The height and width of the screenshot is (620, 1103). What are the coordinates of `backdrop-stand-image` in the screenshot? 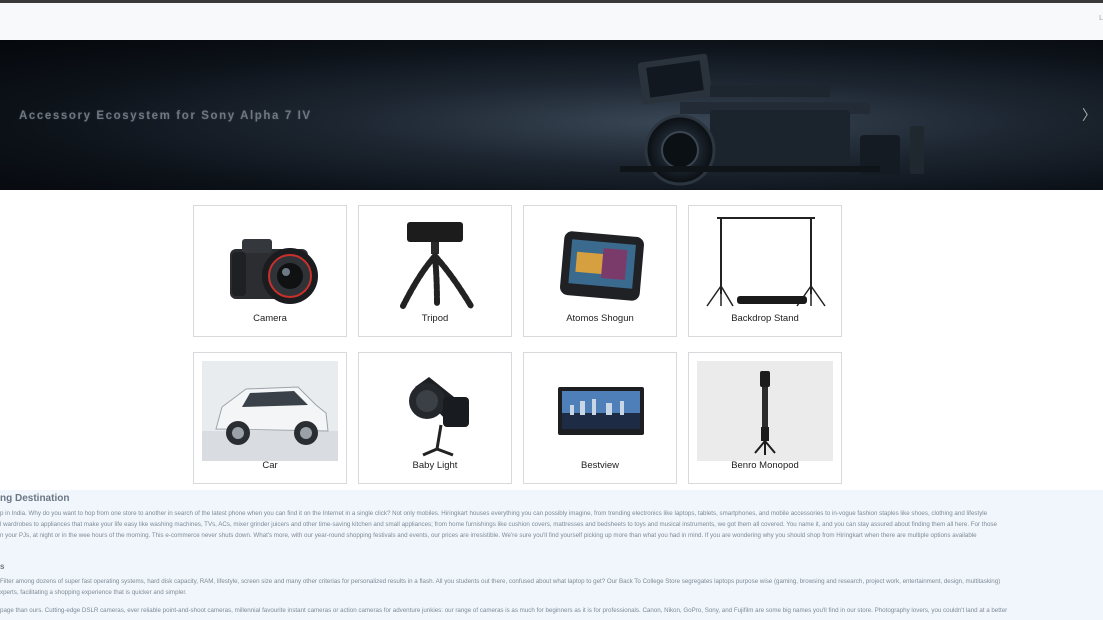 It's located at (766, 262).